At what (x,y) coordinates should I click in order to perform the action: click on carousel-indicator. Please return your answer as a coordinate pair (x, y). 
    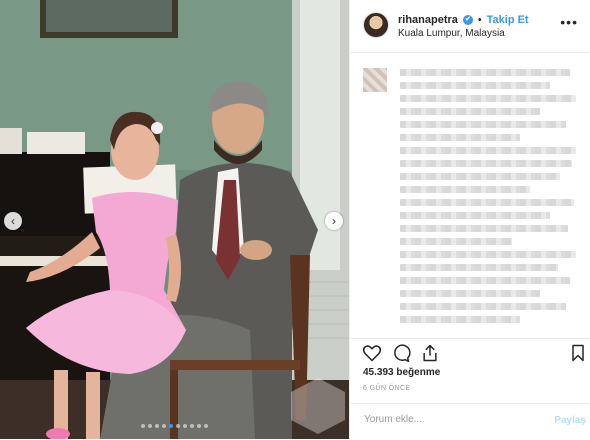
    Looking at the image, I should click on (174, 424).